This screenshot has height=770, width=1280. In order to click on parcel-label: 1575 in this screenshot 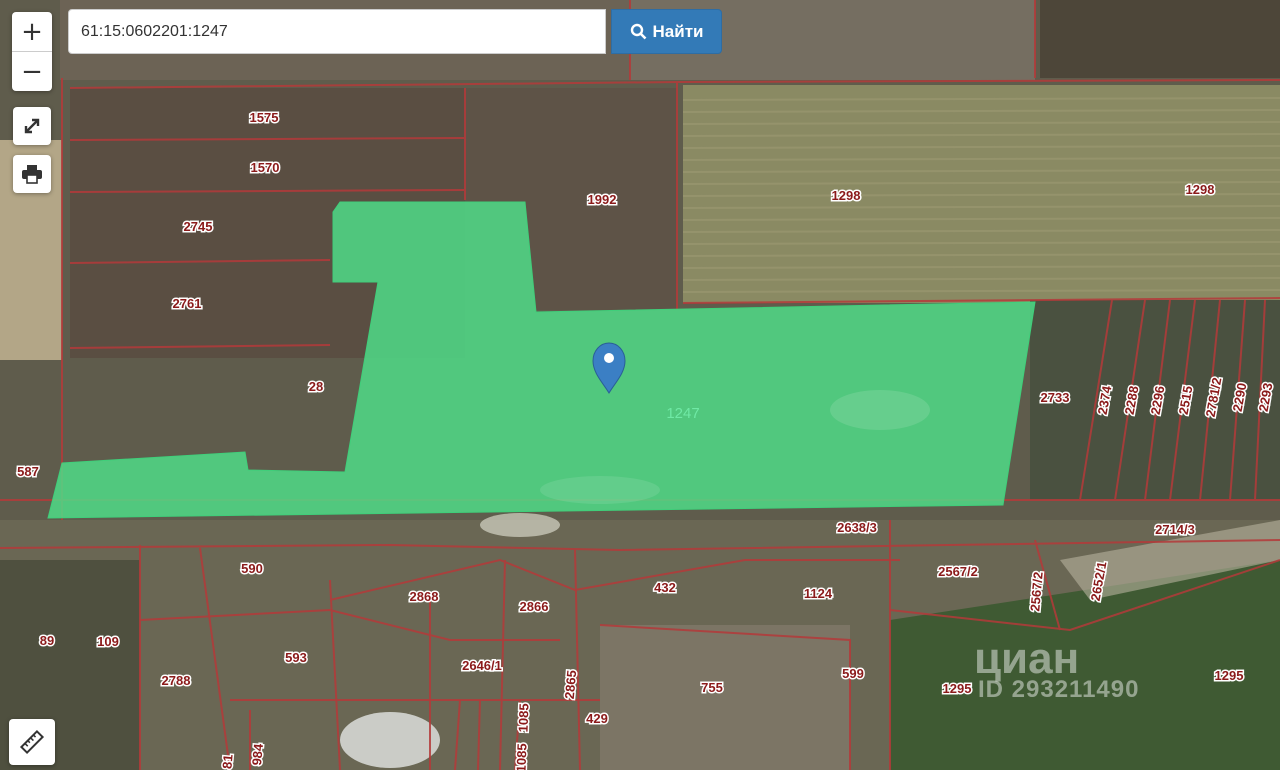, I will do `click(264, 117)`.